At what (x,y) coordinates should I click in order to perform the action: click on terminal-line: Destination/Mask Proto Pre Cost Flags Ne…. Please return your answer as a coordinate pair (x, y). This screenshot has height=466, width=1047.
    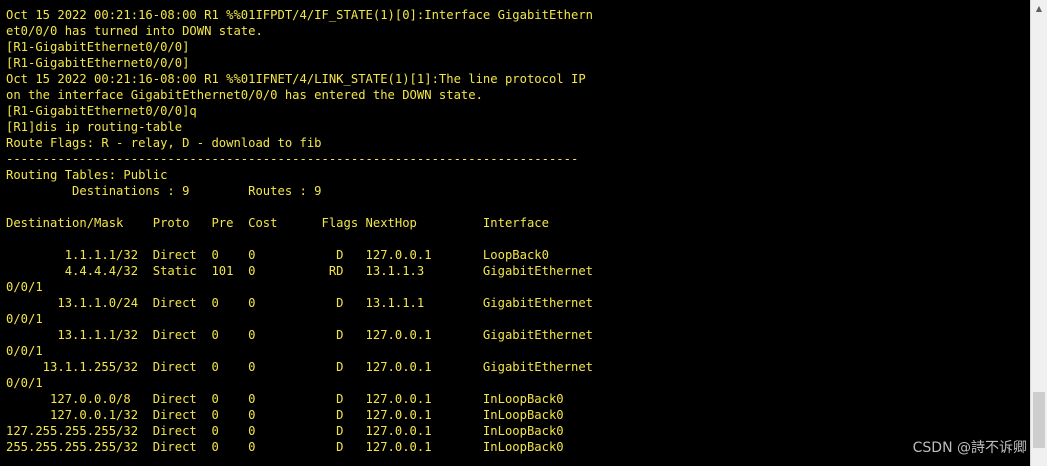
    Looking at the image, I should click on (277, 223).